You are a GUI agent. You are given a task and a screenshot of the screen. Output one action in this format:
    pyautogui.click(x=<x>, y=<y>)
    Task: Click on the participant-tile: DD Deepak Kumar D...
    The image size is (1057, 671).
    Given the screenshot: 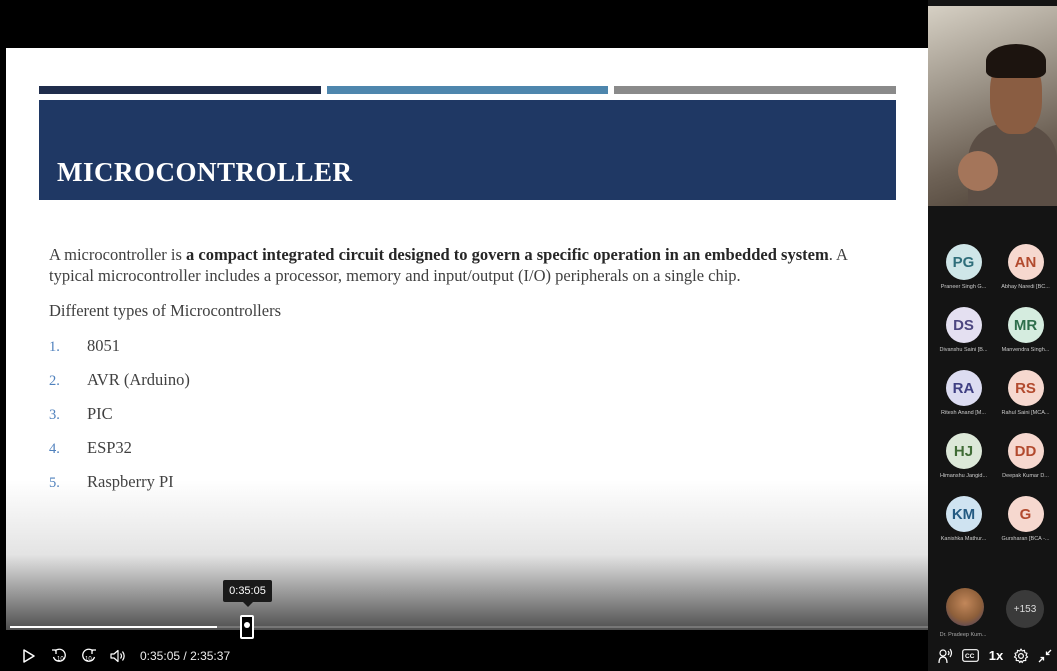 What is the action you would take?
    pyautogui.click(x=1025, y=464)
    